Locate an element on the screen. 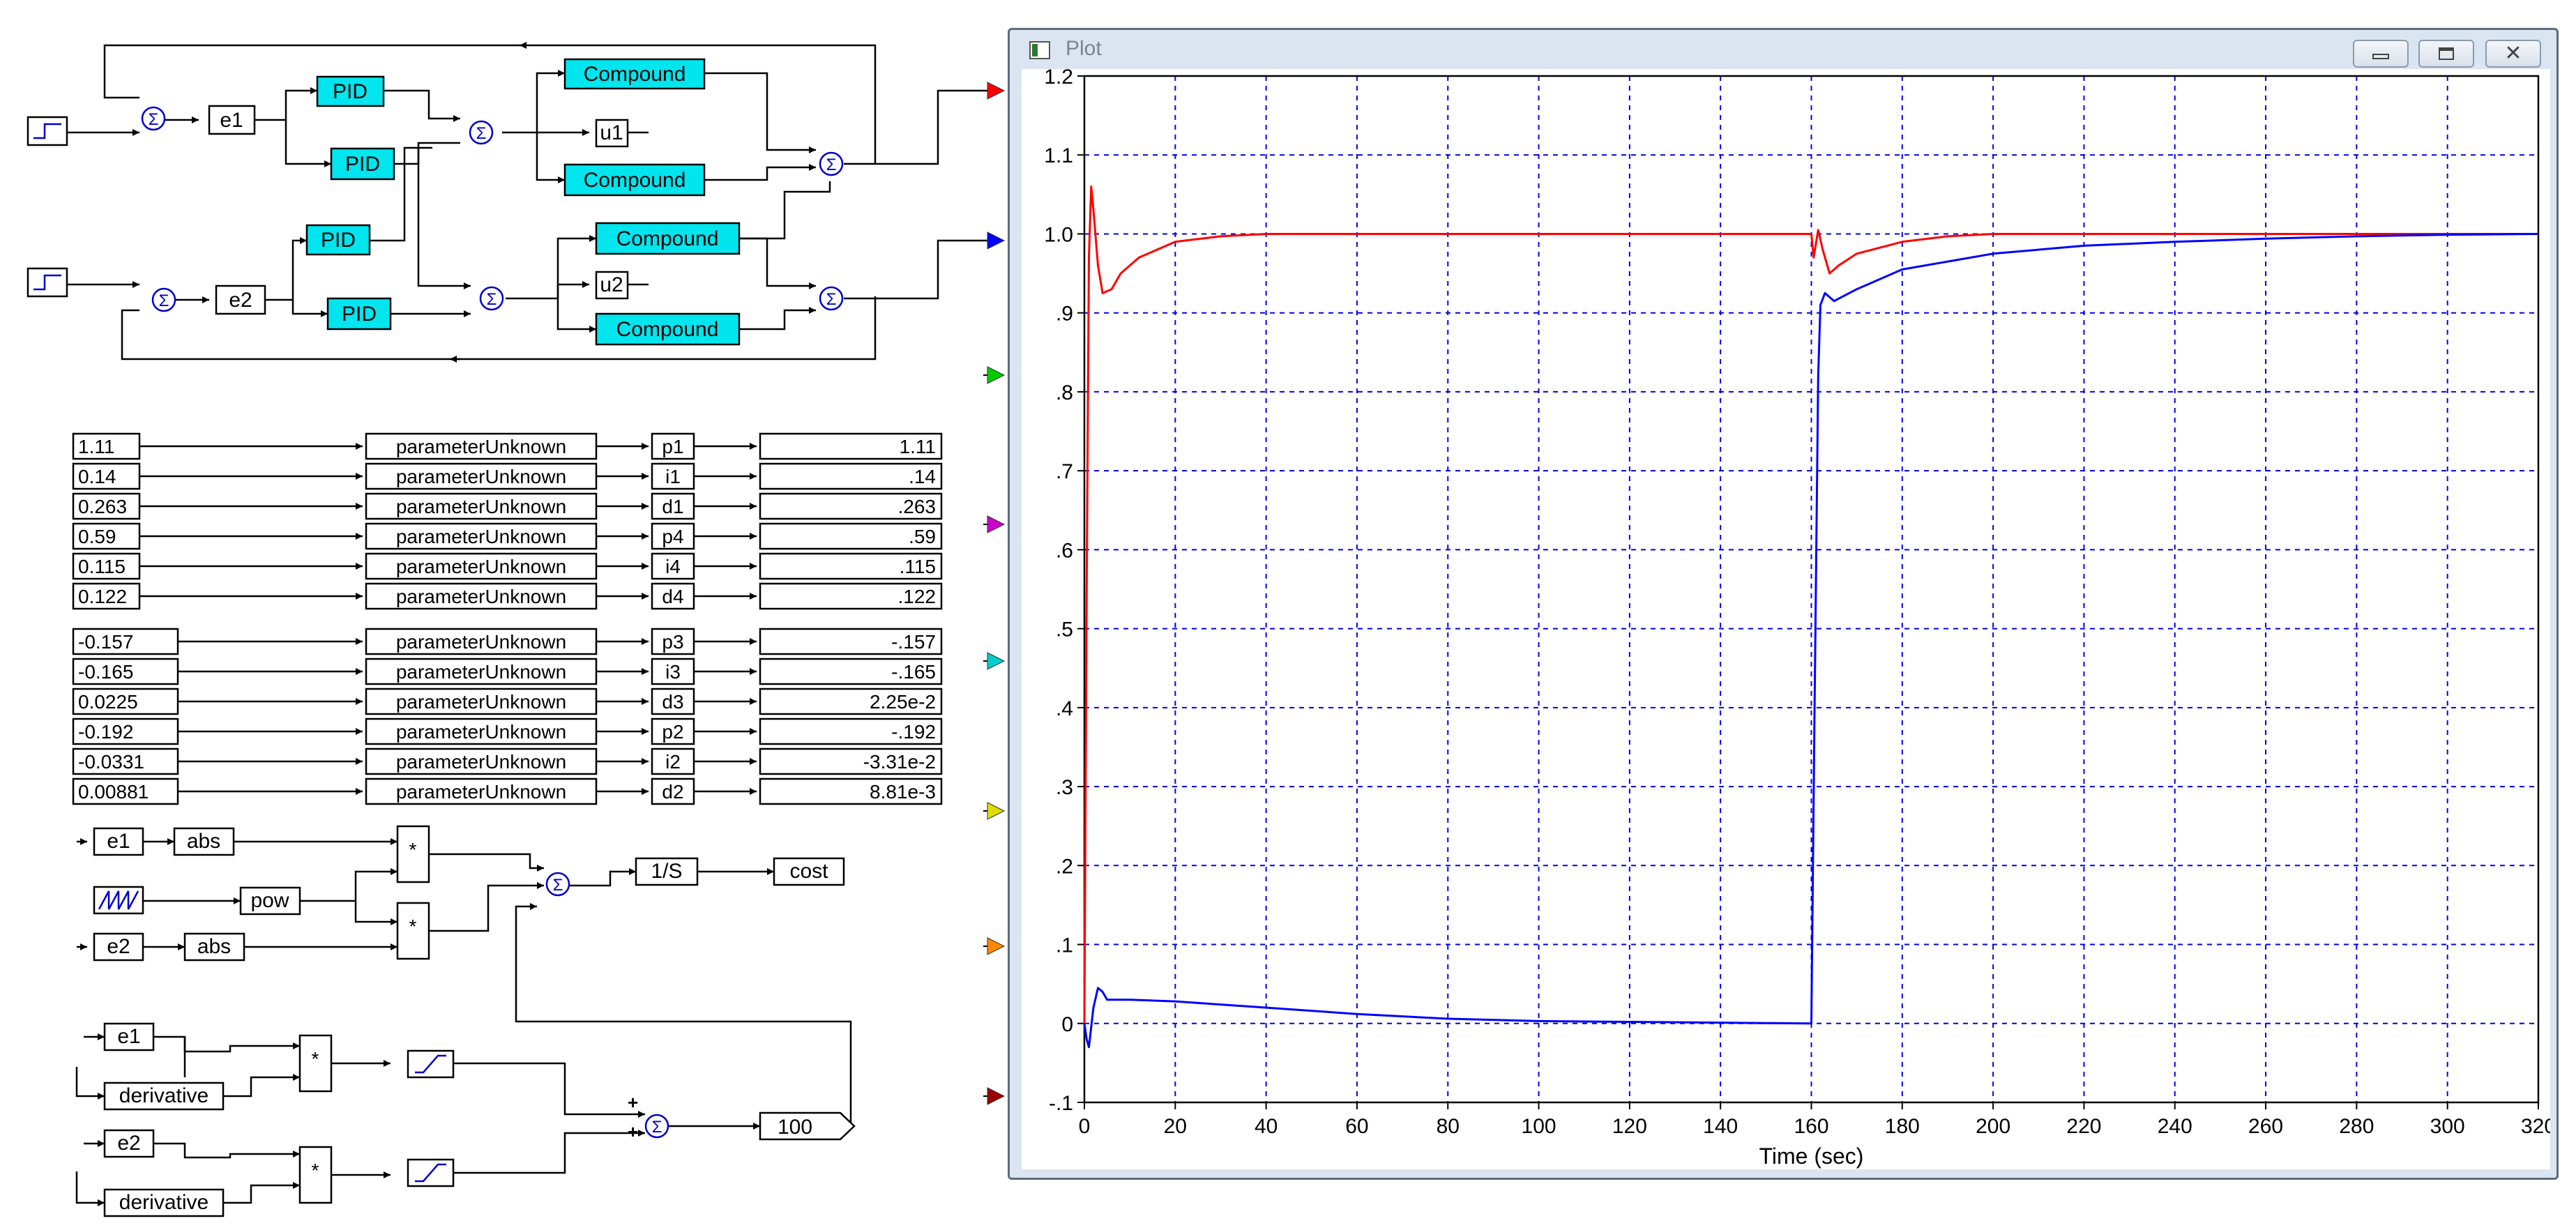  parameter-value-input: 0.59 is located at coordinates (106, 536).